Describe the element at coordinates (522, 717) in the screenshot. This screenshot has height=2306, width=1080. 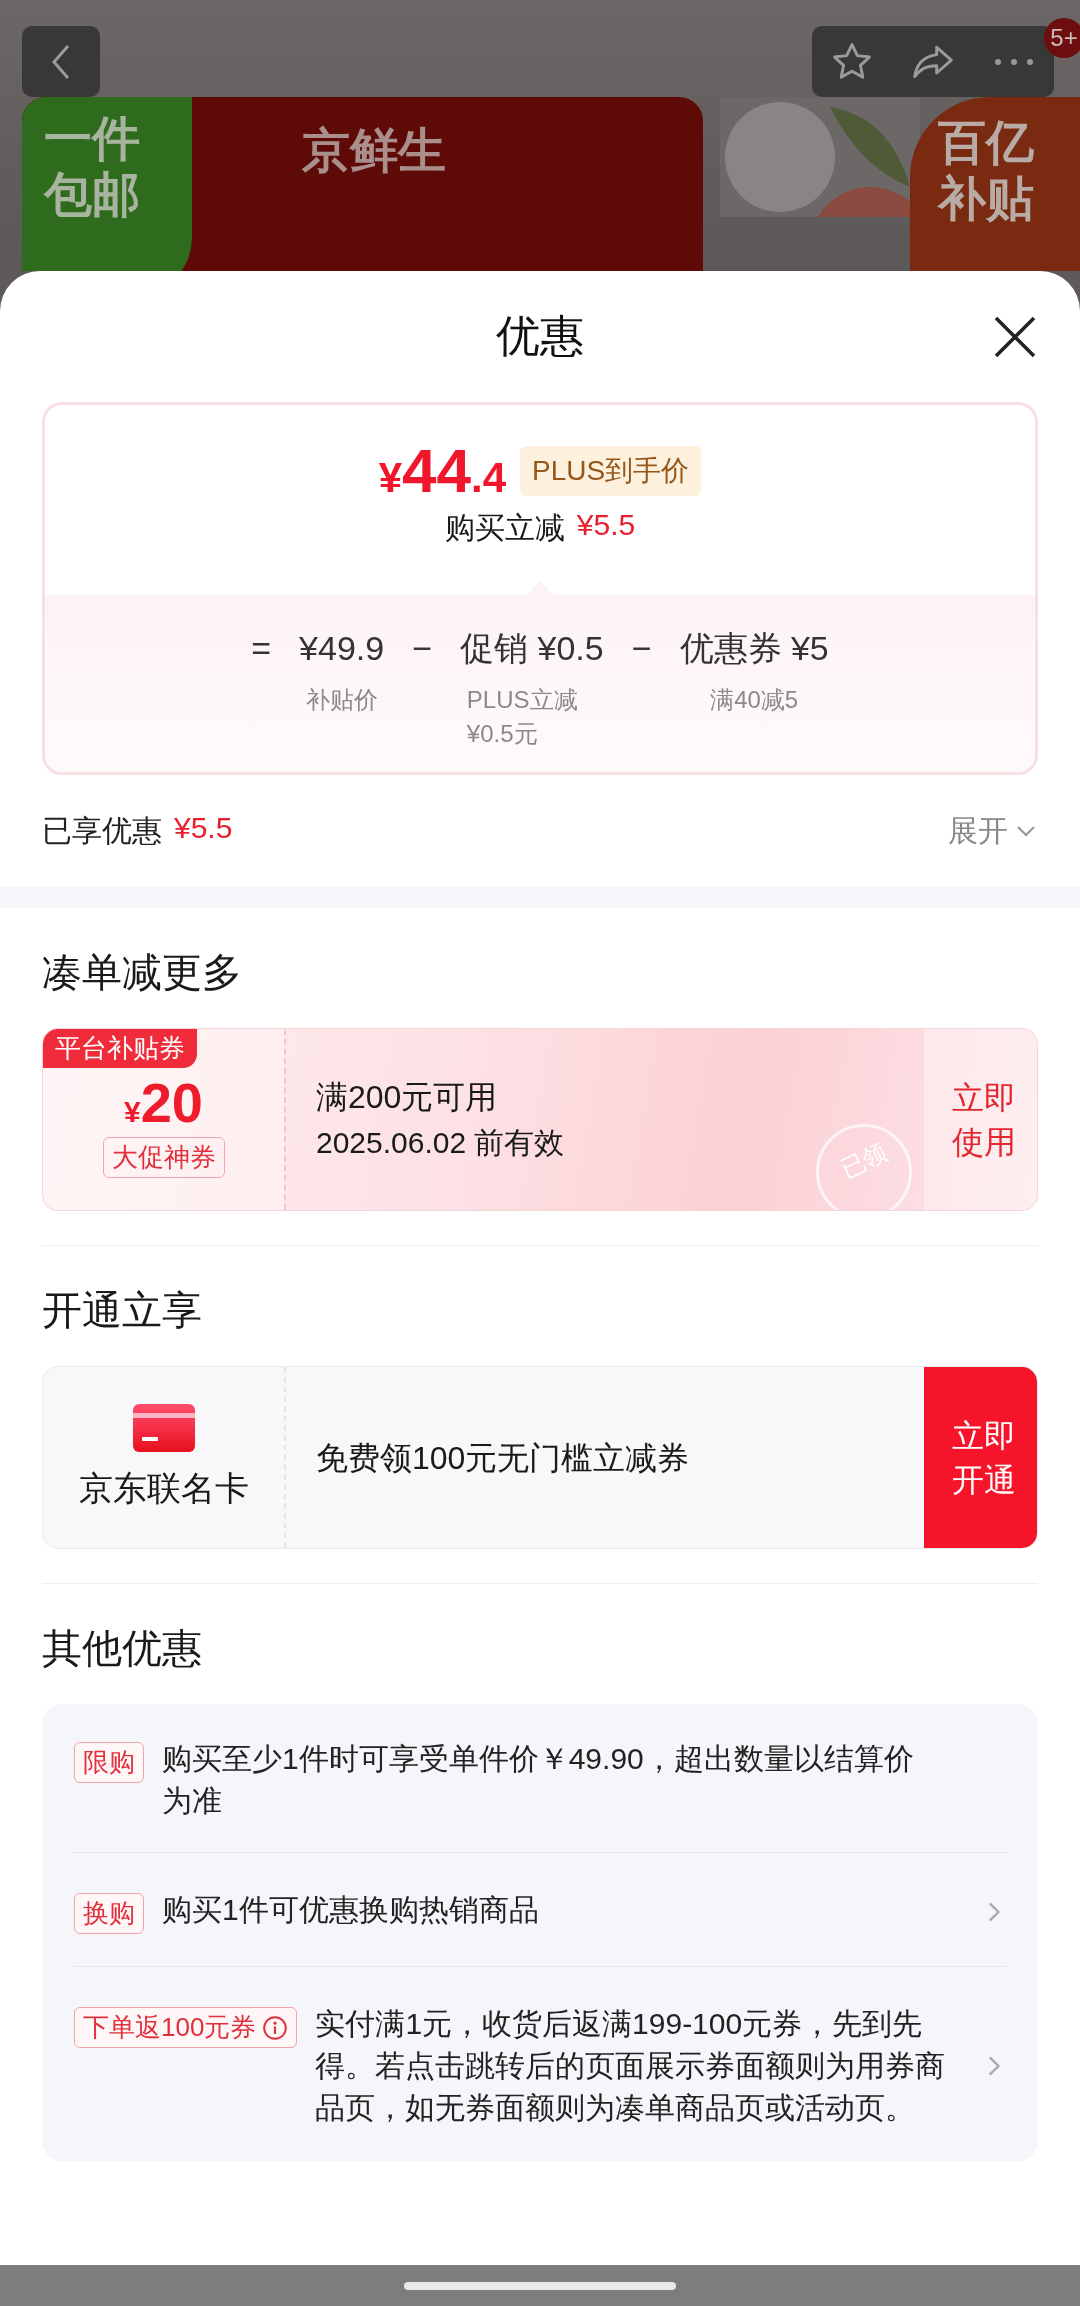
I see `term-note: PLUS立减 ¥0.5元` at that location.